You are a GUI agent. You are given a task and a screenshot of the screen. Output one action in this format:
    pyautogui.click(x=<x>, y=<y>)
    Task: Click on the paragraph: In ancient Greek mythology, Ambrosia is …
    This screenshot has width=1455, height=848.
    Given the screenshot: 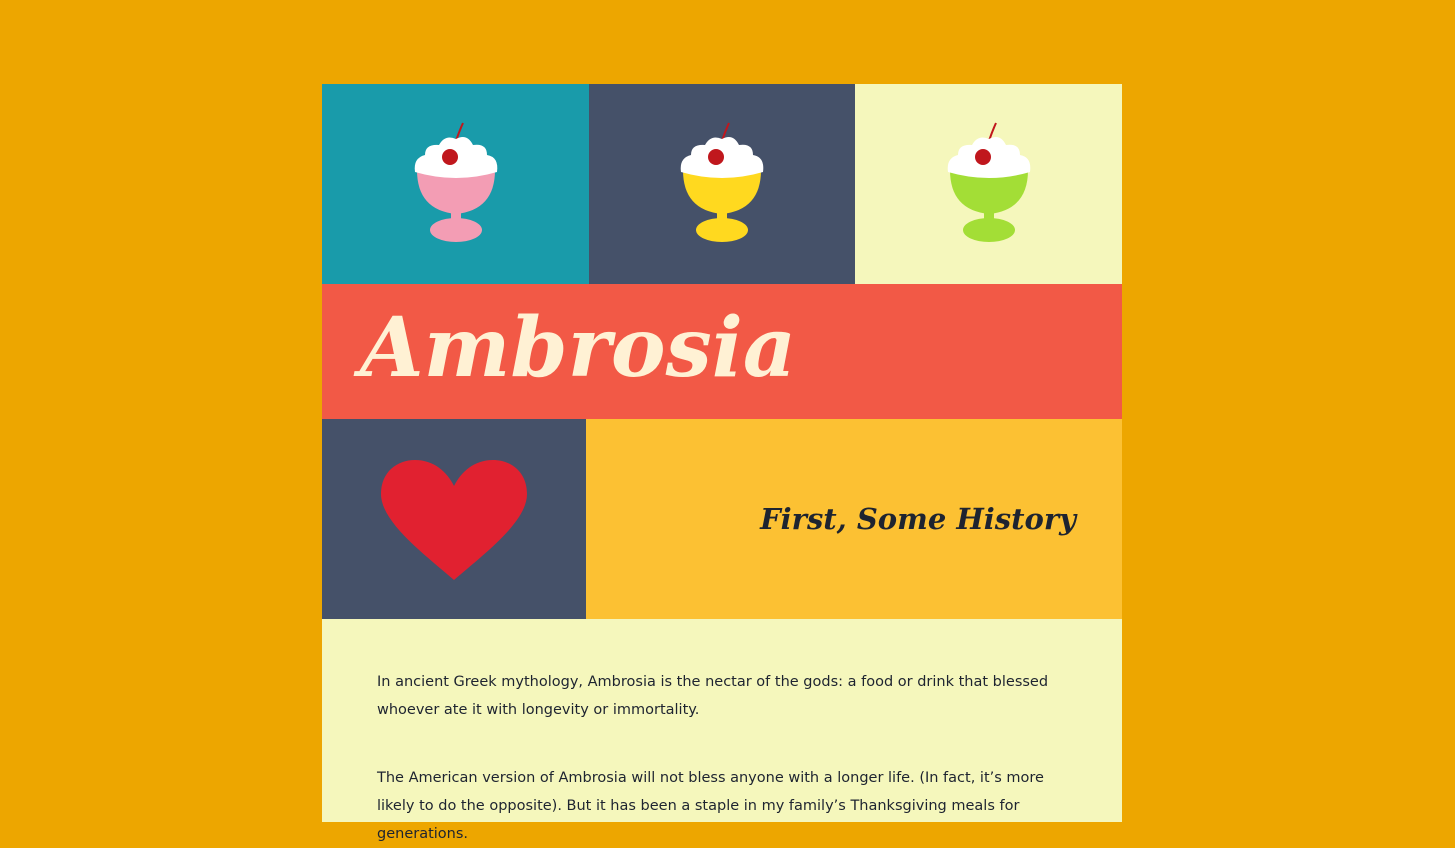 What is the action you would take?
    pyautogui.click(x=713, y=696)
    